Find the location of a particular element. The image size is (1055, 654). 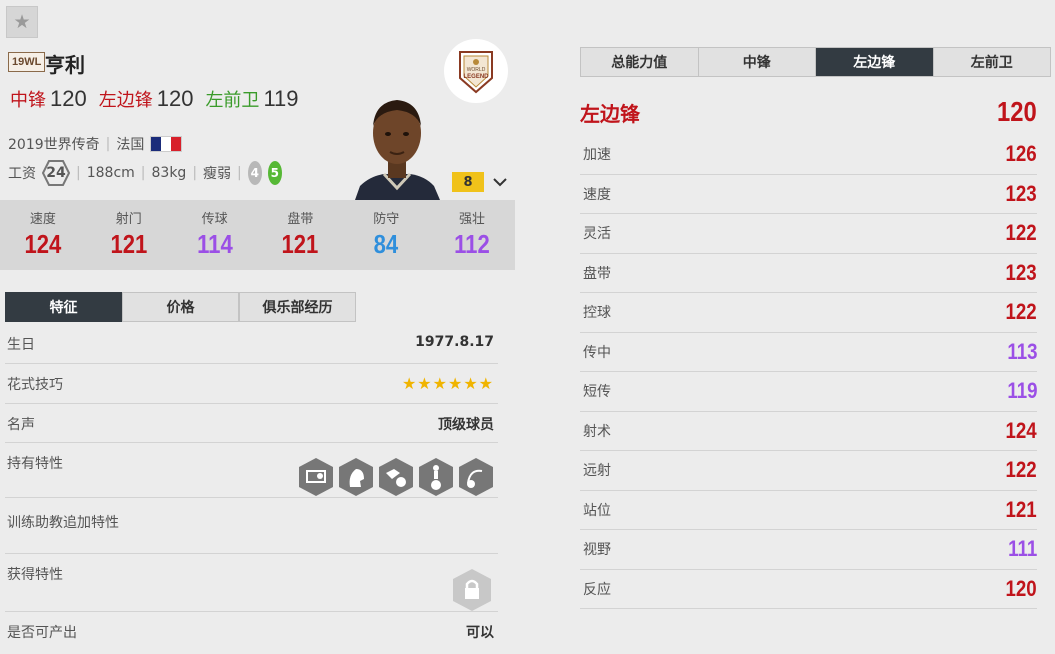

active-position-header: 左边锋 120 is located at coordinates (808, 112).